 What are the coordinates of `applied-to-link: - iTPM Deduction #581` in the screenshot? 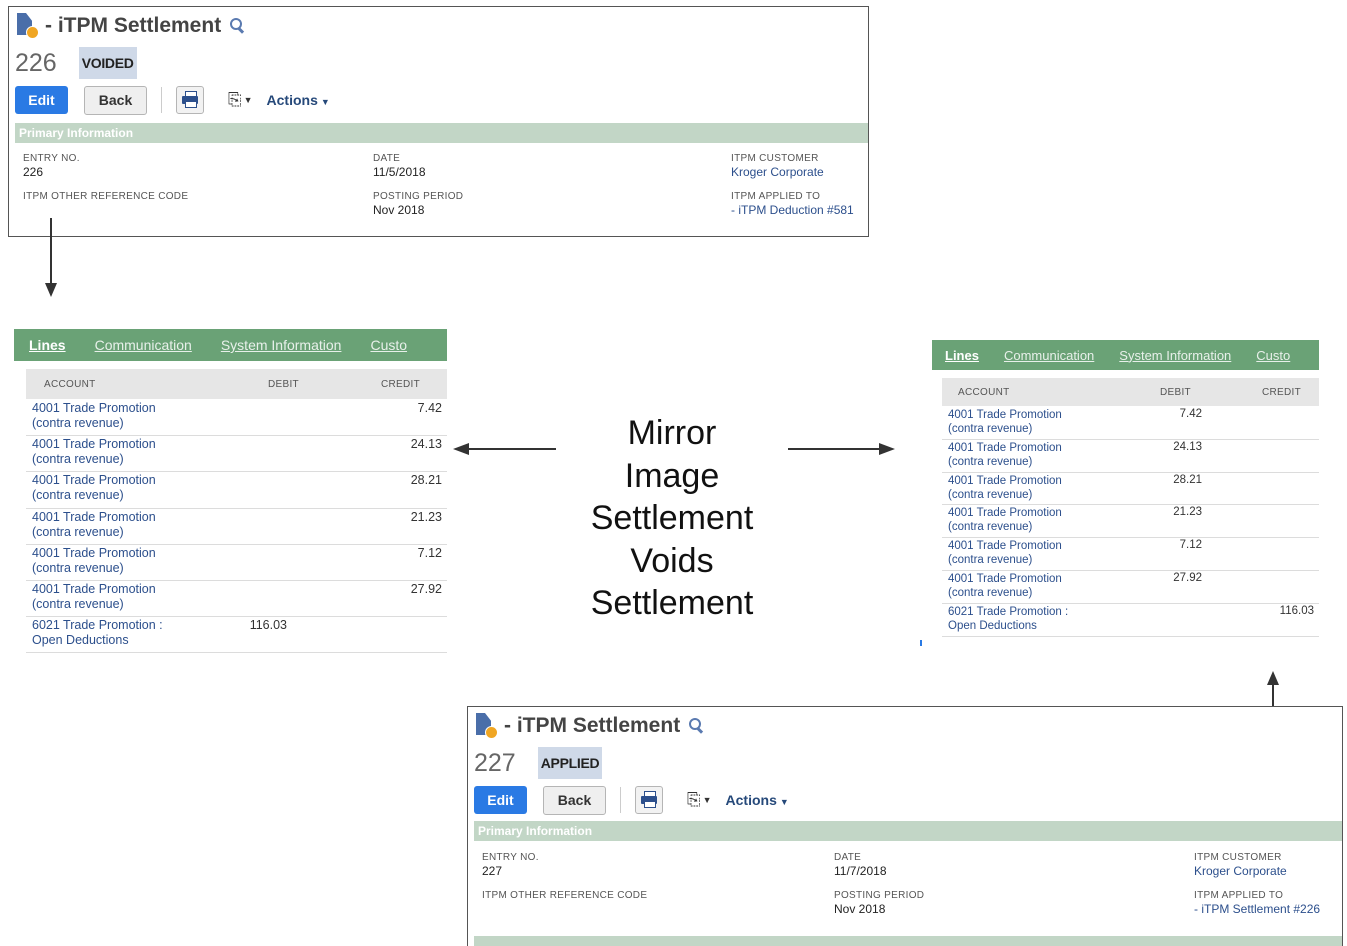 It's located at (792, 210).